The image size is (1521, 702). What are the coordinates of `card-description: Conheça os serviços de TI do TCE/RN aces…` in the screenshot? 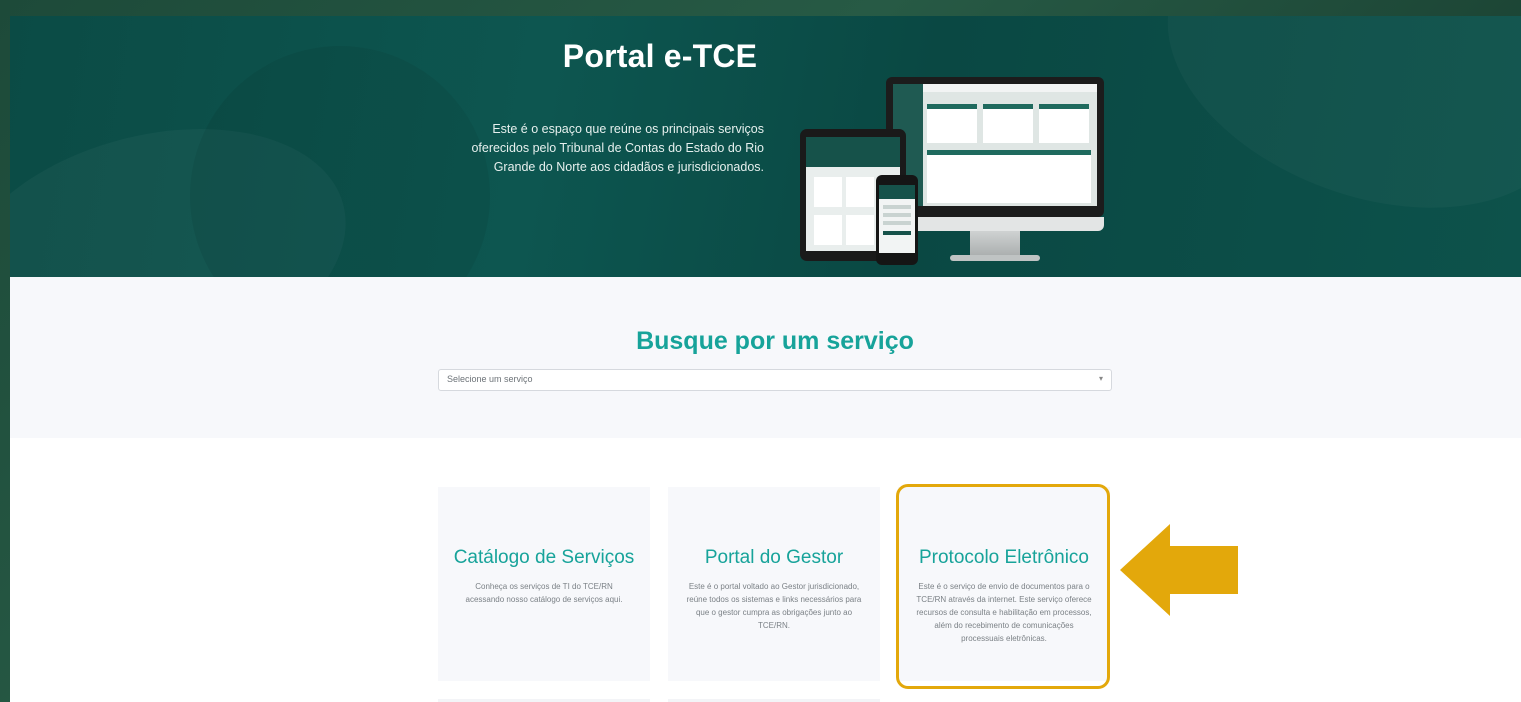 It's located at (544, 593).